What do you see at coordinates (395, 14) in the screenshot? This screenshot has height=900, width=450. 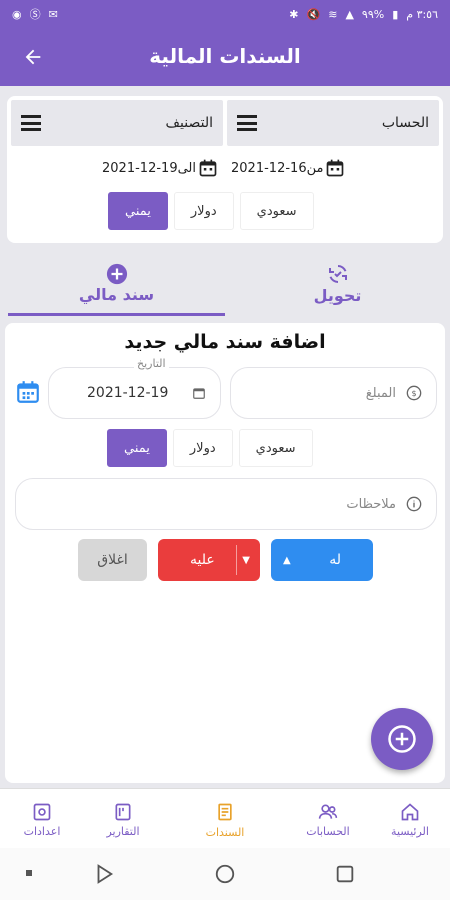 I see `battery-icon: ▮` at bounding box center [395, 14].